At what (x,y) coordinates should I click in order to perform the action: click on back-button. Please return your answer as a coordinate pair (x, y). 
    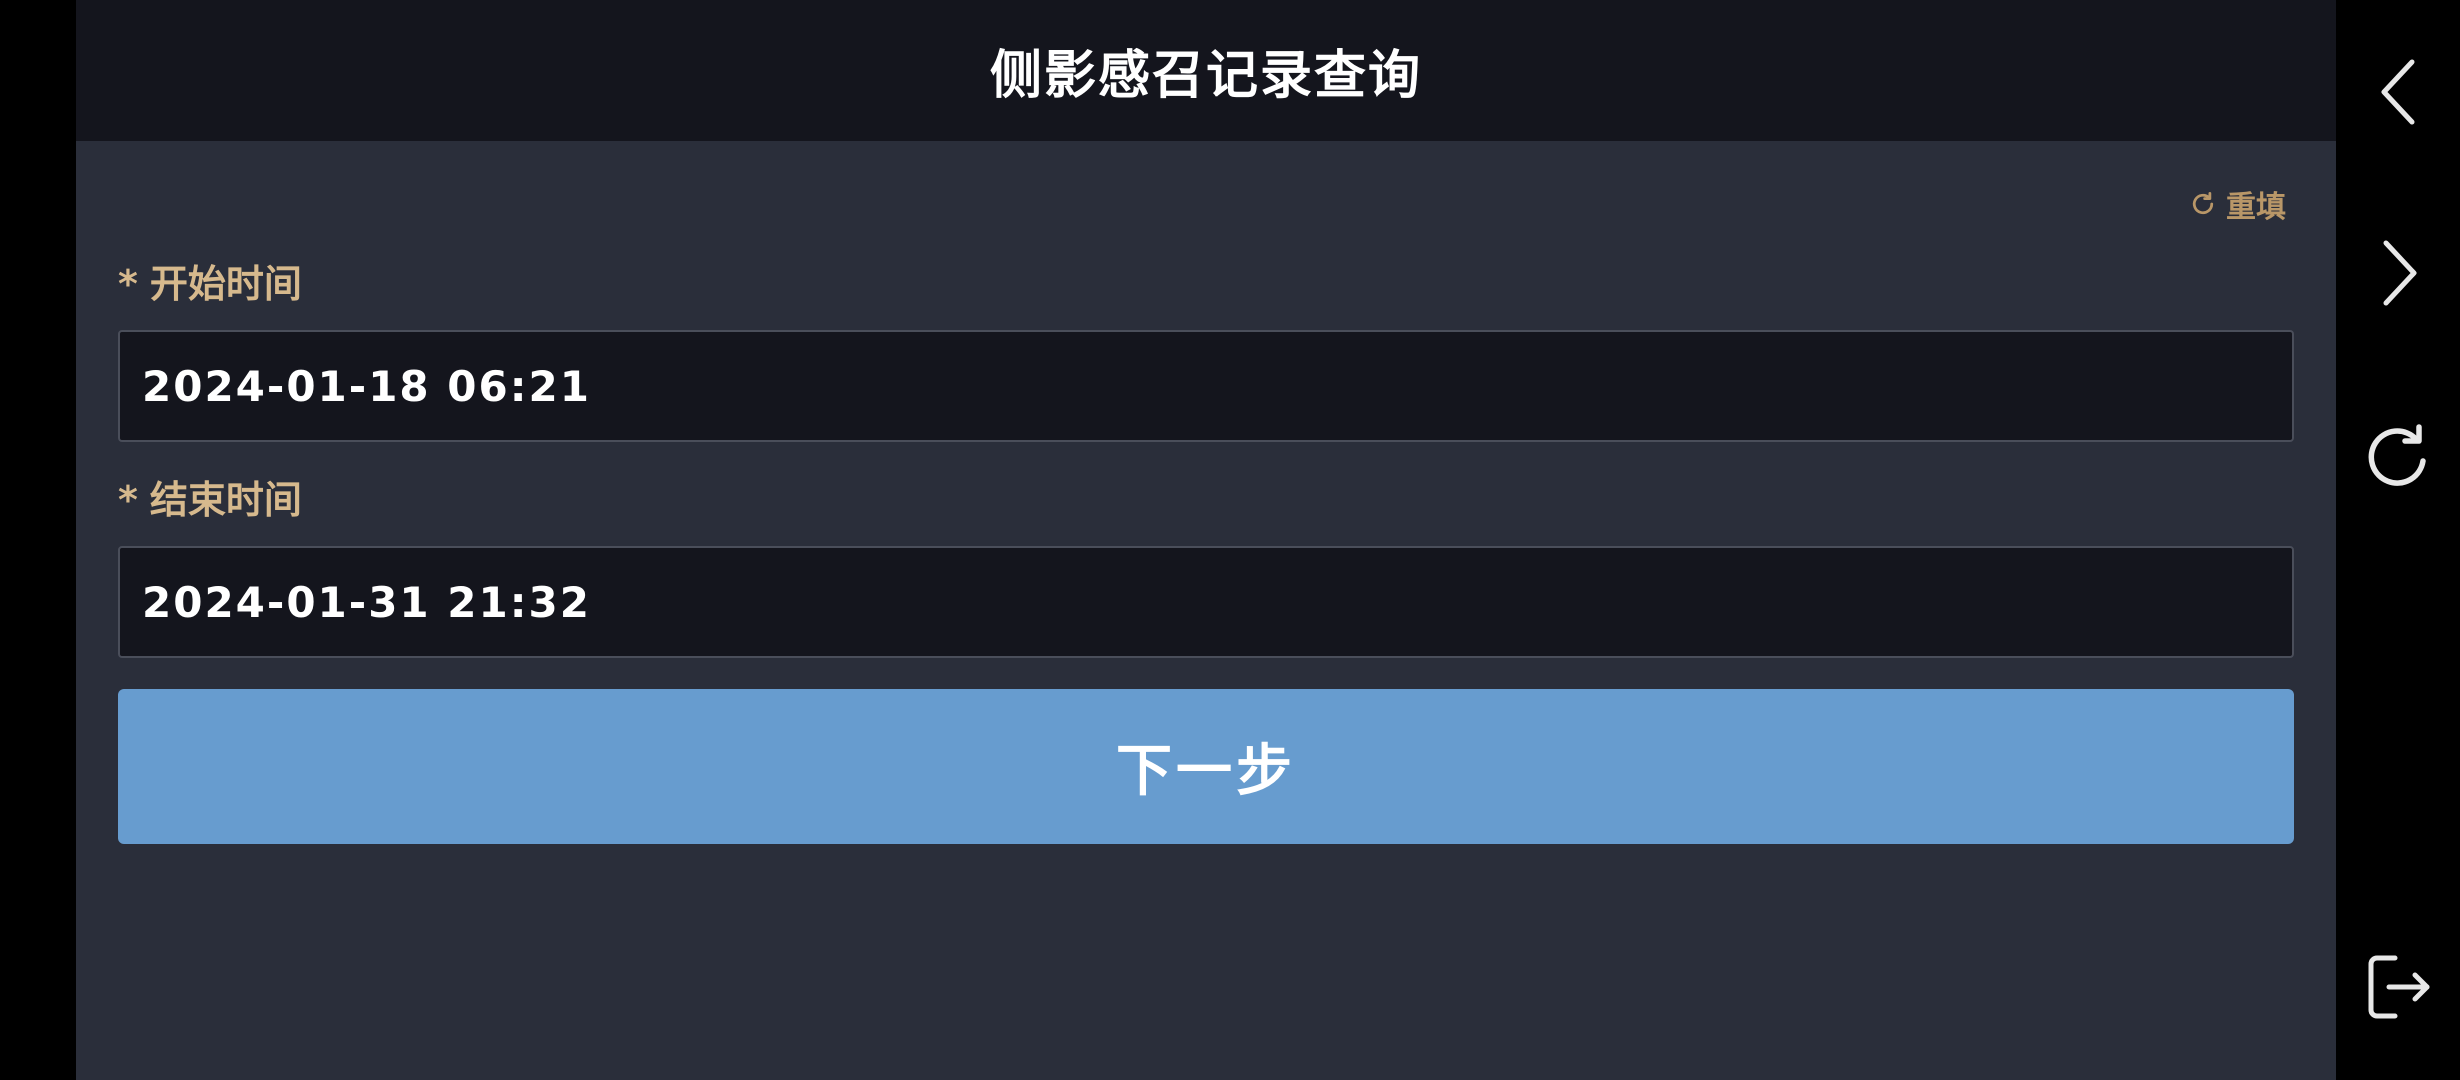
    Looking at the image, I should click on (2398, 92).